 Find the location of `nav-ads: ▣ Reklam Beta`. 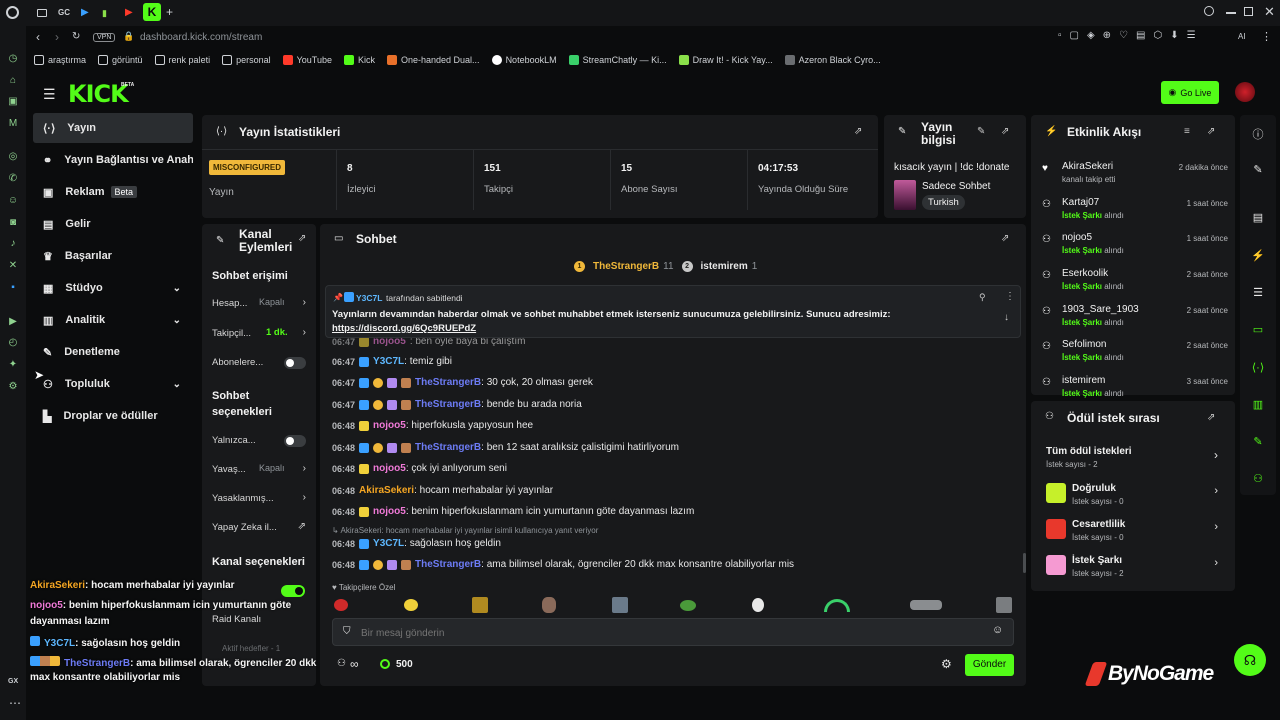

nav-ads: ▣ Reklam Beta is located at coordinates (113, 192).